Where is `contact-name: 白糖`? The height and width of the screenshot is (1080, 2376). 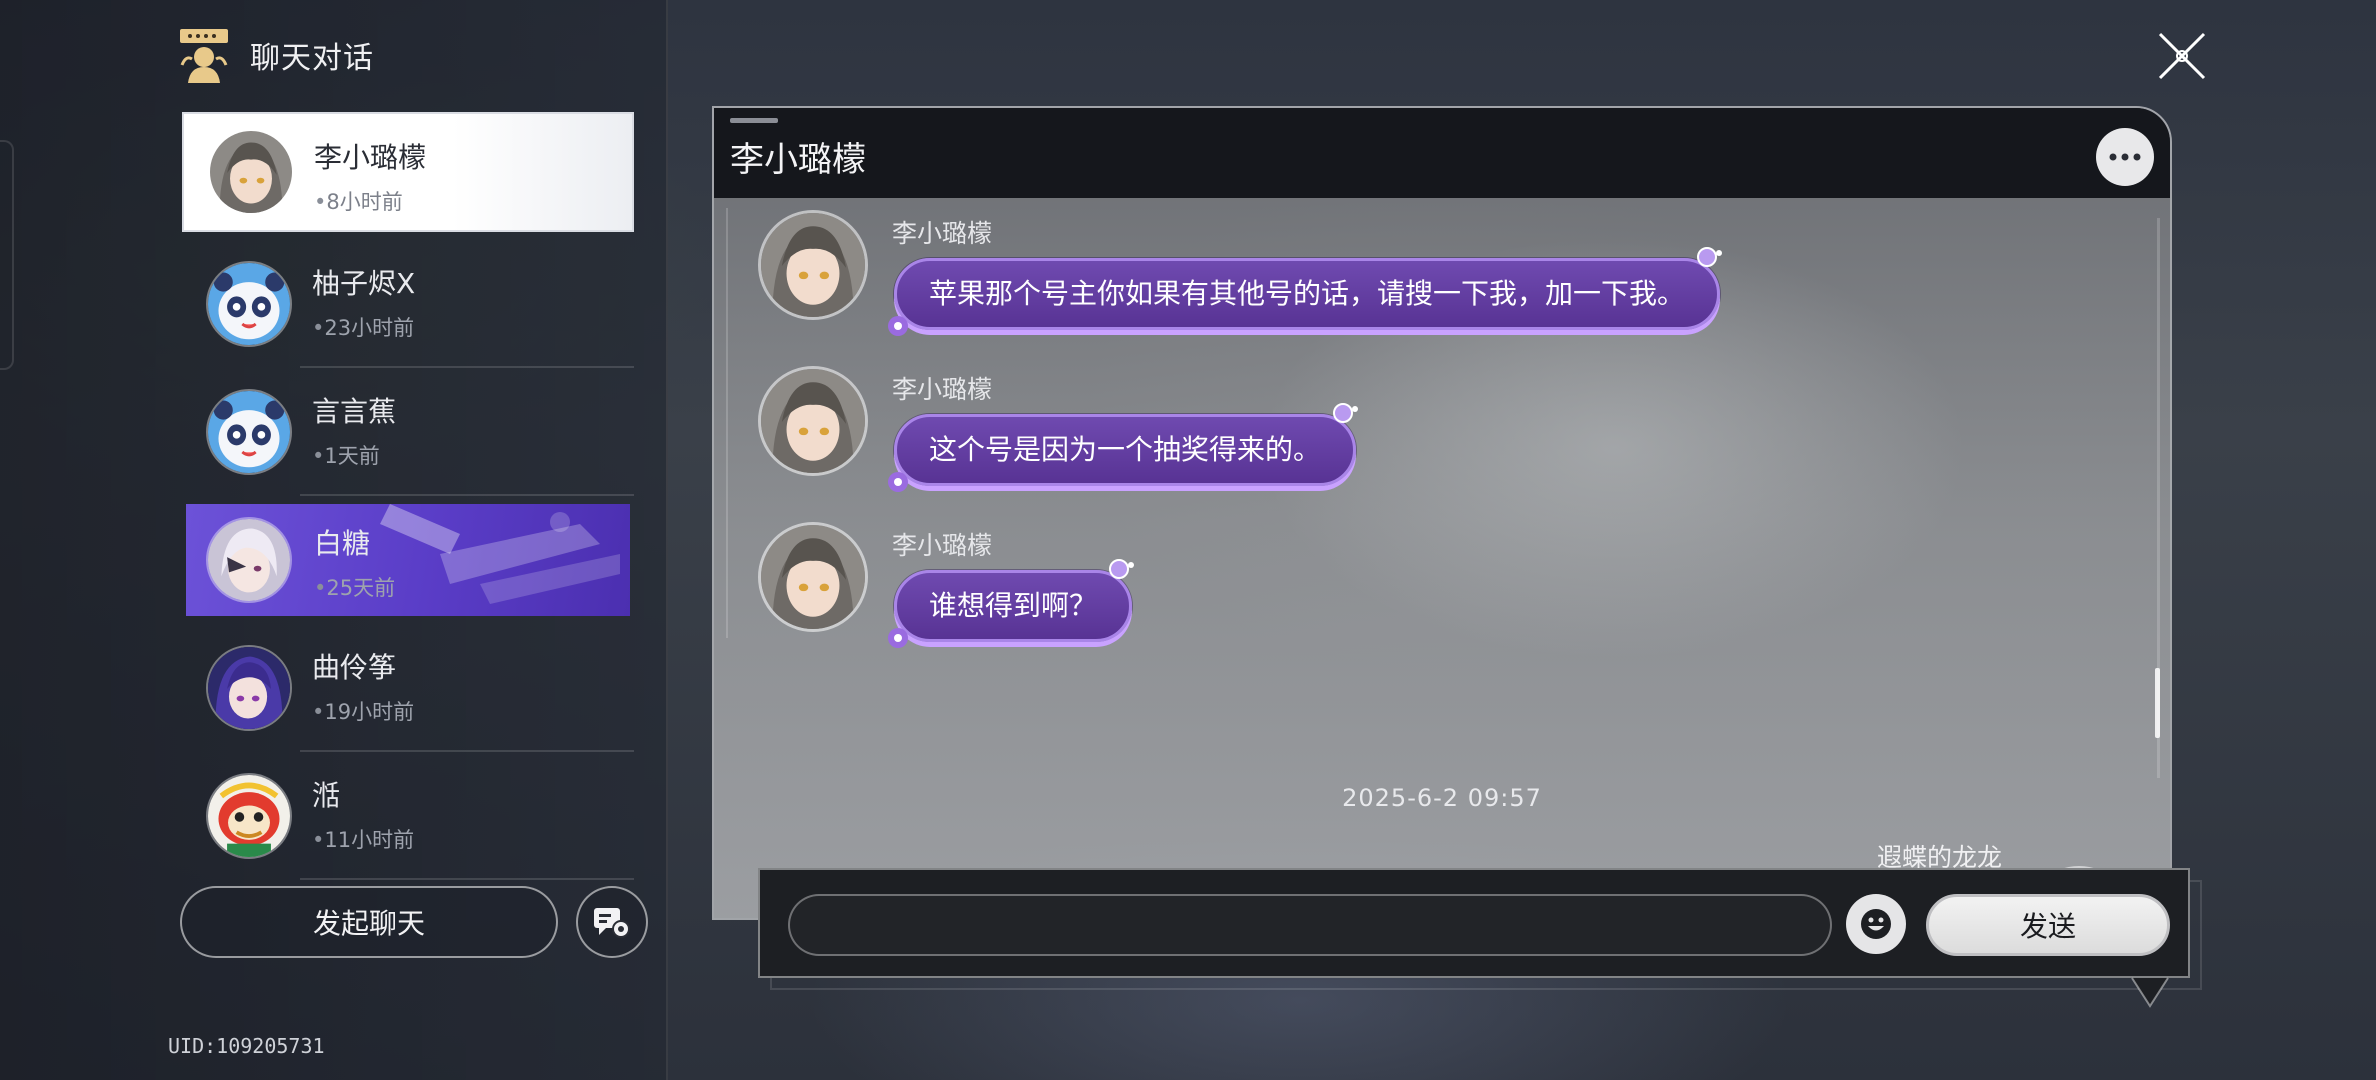
contact-name: 白糖 is located at coordinates (342, 543).